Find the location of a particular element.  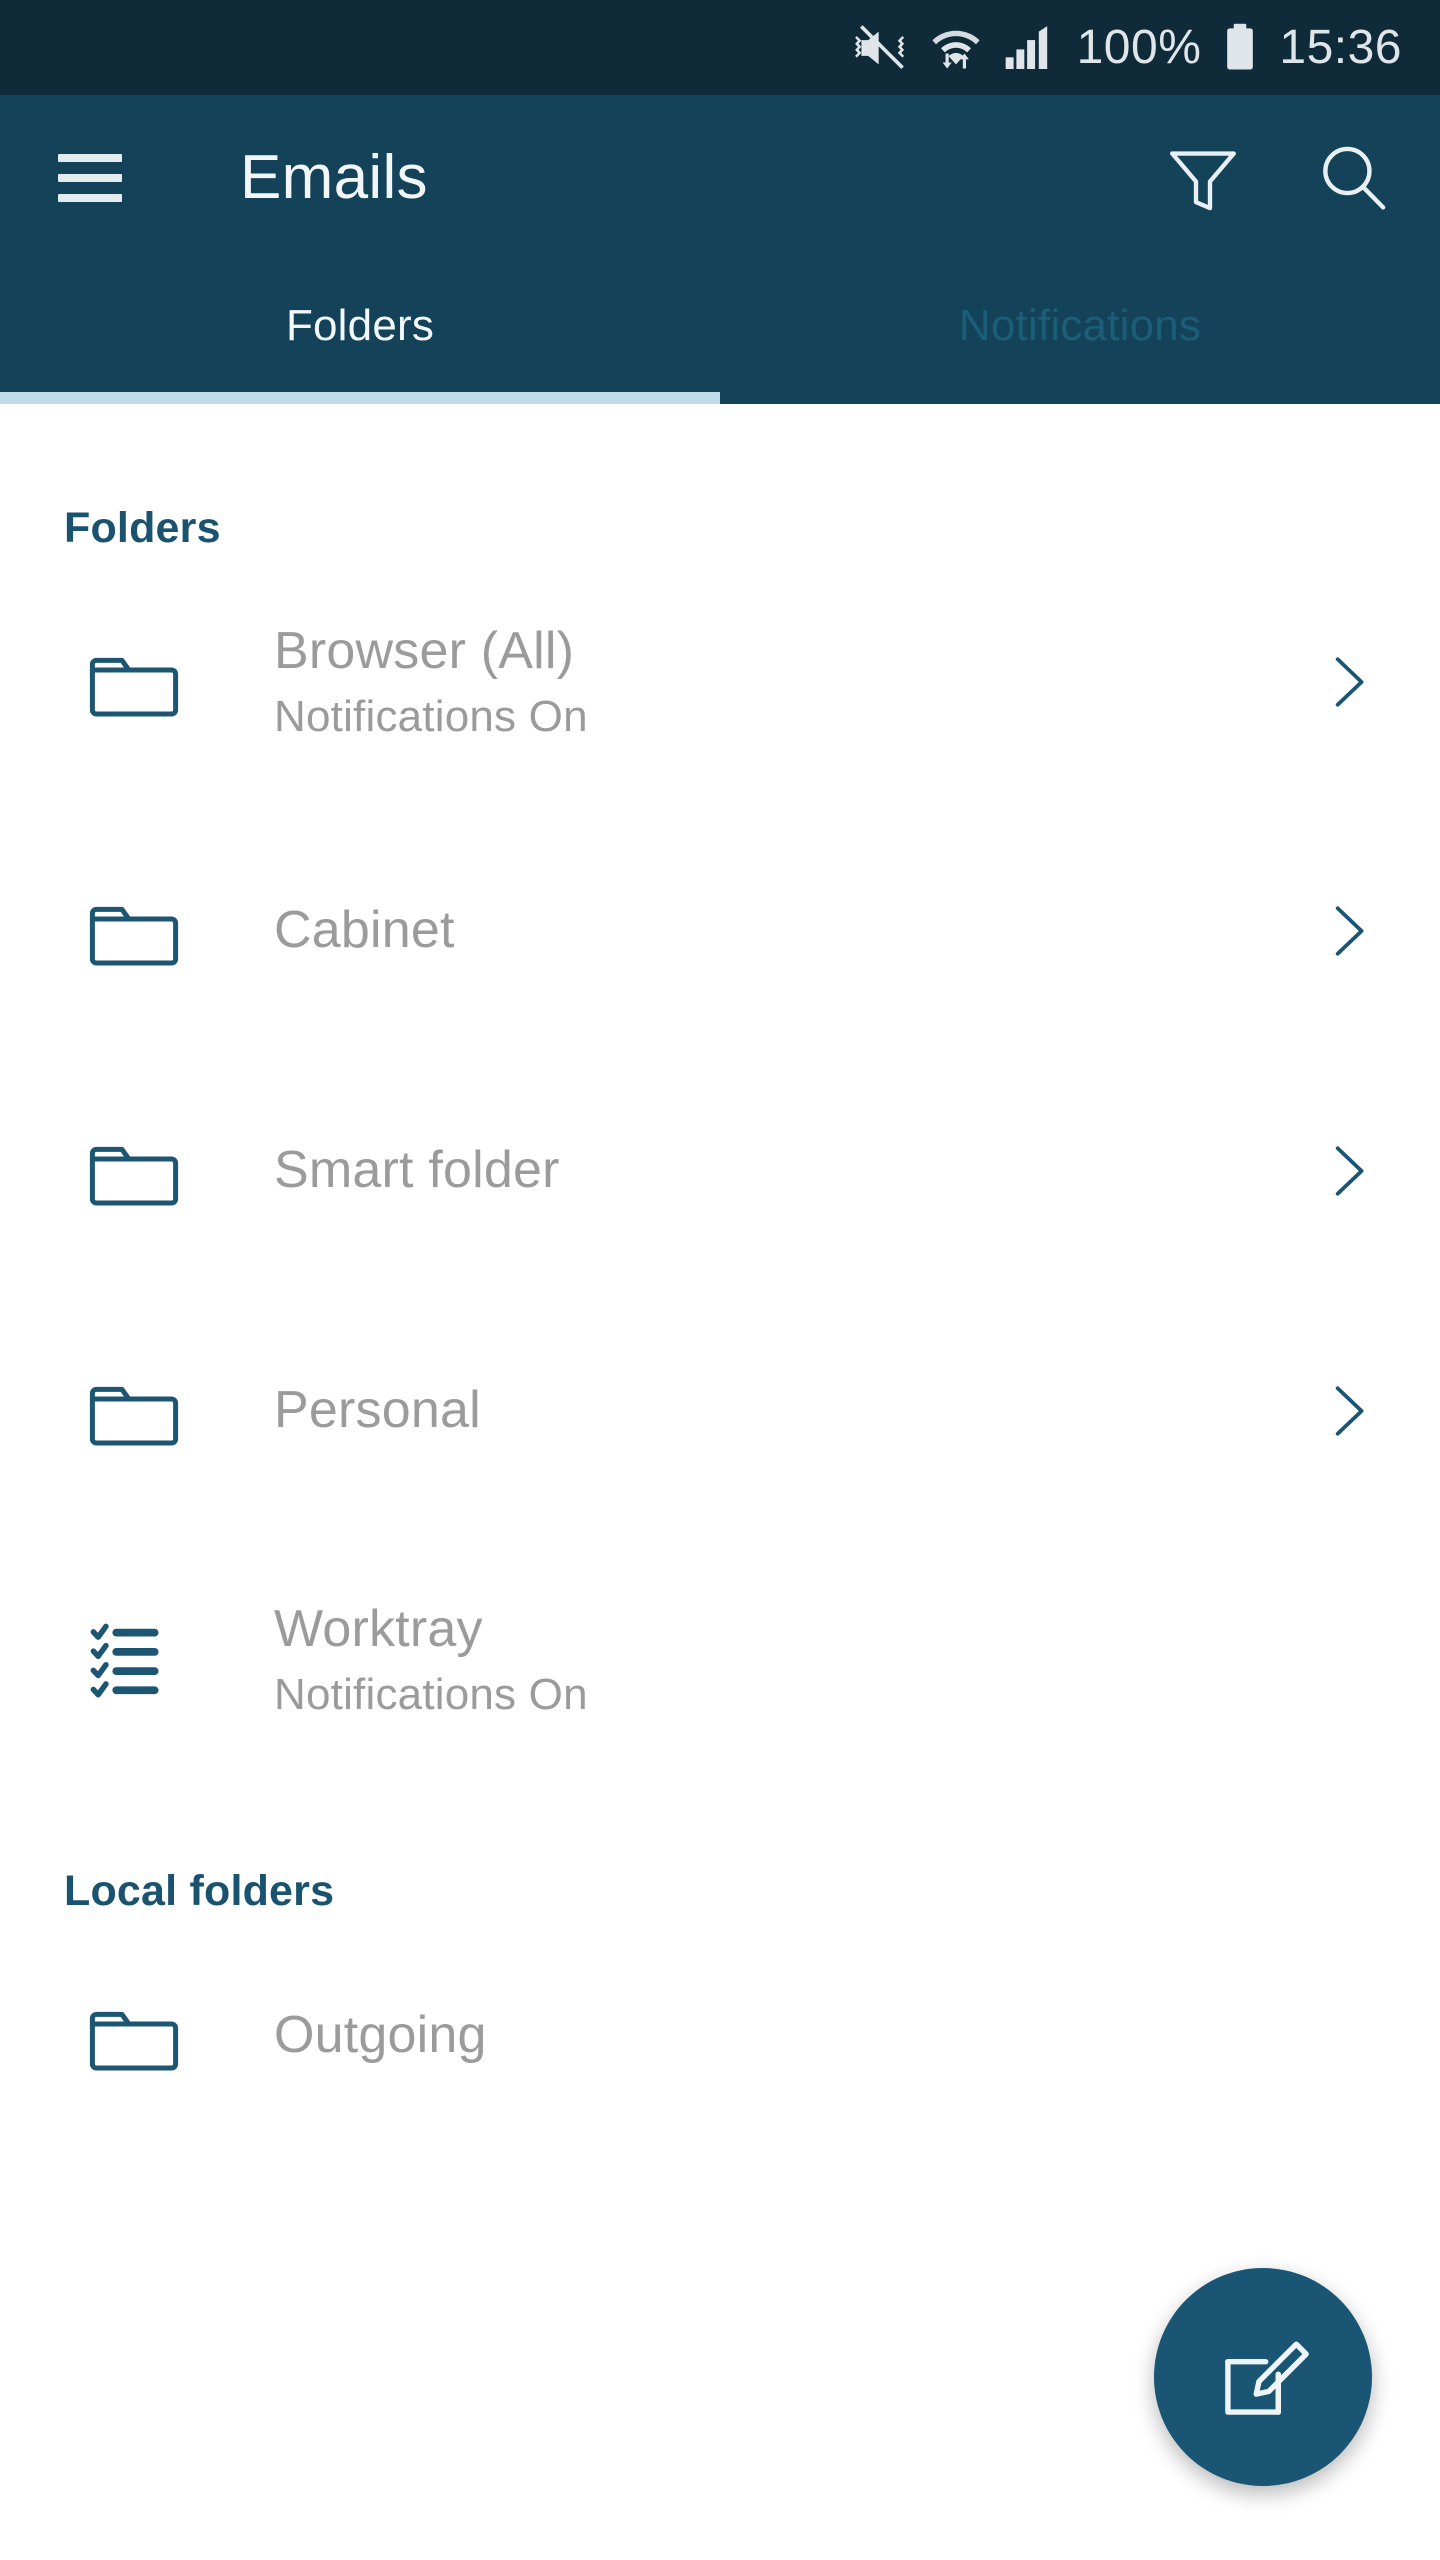

tab-bar: Folders Notifications is located at coordinates (720, 326).